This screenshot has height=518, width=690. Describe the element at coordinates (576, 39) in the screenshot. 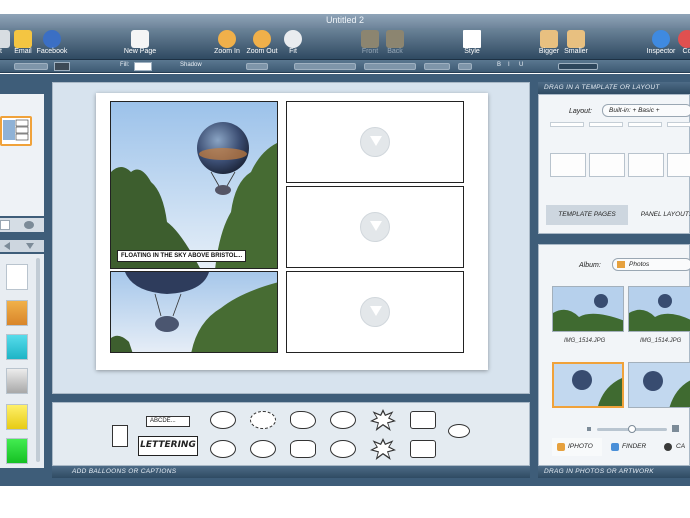

I see `smaller-icon` at that location.